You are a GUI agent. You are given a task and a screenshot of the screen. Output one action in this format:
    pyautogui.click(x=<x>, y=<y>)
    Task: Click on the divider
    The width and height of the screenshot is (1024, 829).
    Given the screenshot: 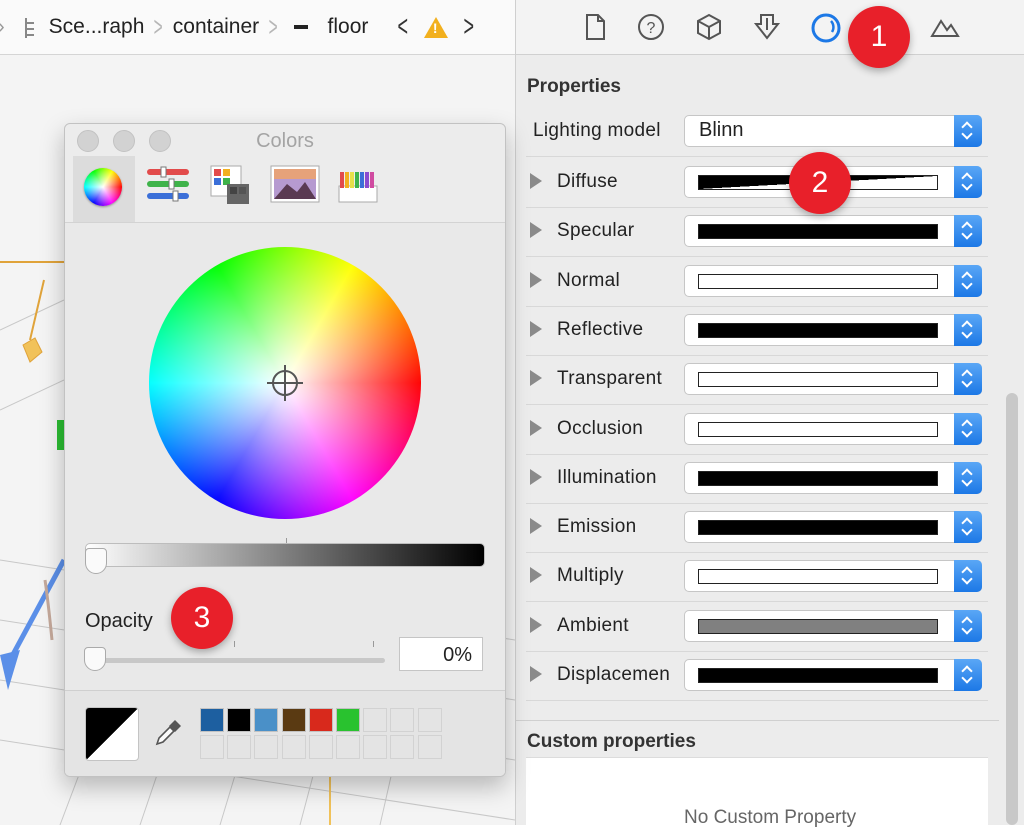 What is the action you would take?
    pyautogui.click(x=757, y=720)
    